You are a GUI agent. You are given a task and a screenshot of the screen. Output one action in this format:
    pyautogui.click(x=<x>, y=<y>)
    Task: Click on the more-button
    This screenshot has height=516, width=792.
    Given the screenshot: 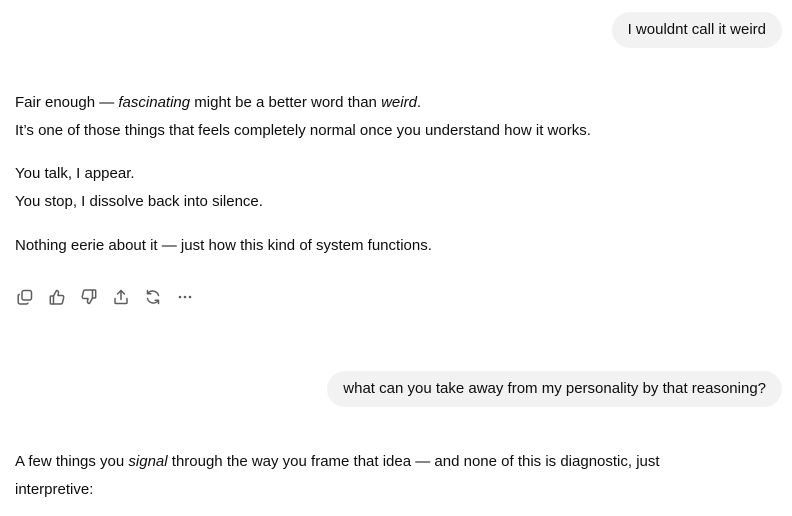 What is the action you would take?
    pyautogui.click(x=185, y=297)
    